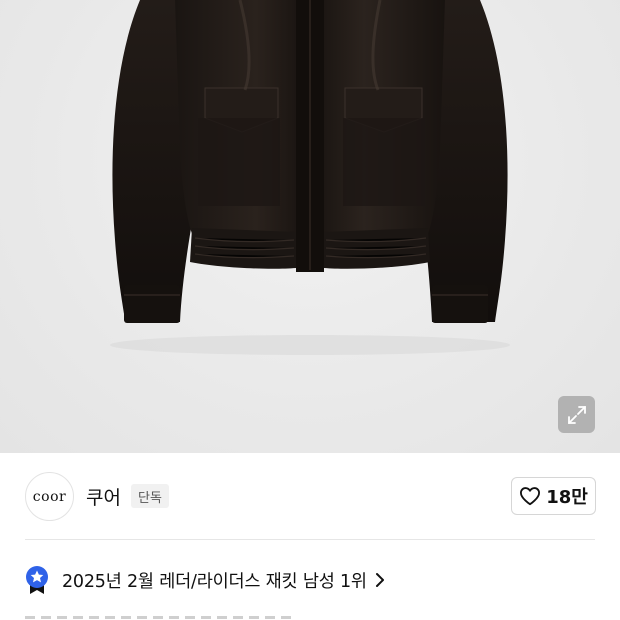 This screenshot has height=620, width=620. I want to click on ranking-badge-star-icon, so click(37, 580).